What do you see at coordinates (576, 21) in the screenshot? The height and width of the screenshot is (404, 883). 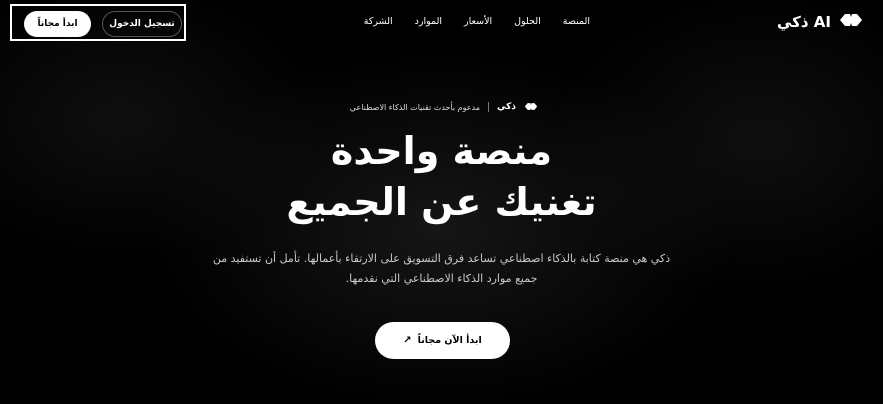 I see `nav-item-platform: المنصة` at bounding box center [576, 21].